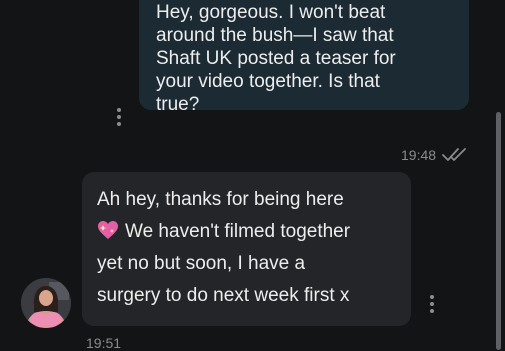 The height and width of the screenshot is (351, 505). What do you see at coordinates (268, 81) in the screenshot?
I see `outgoing-message-line: your video together. Is that` at bounding box center [268, 81].